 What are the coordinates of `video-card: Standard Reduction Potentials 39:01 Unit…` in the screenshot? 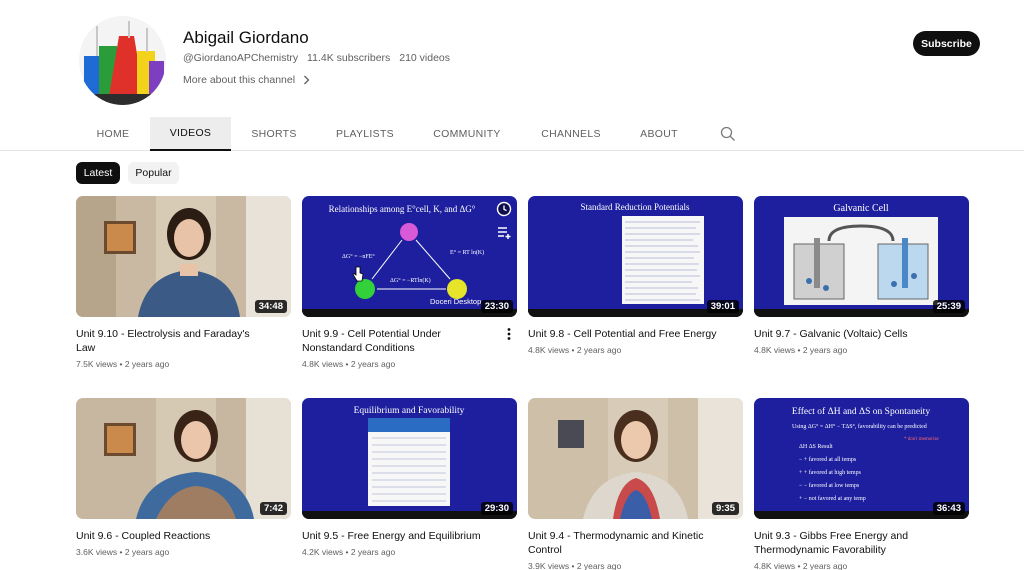 It's located at (635, 275).